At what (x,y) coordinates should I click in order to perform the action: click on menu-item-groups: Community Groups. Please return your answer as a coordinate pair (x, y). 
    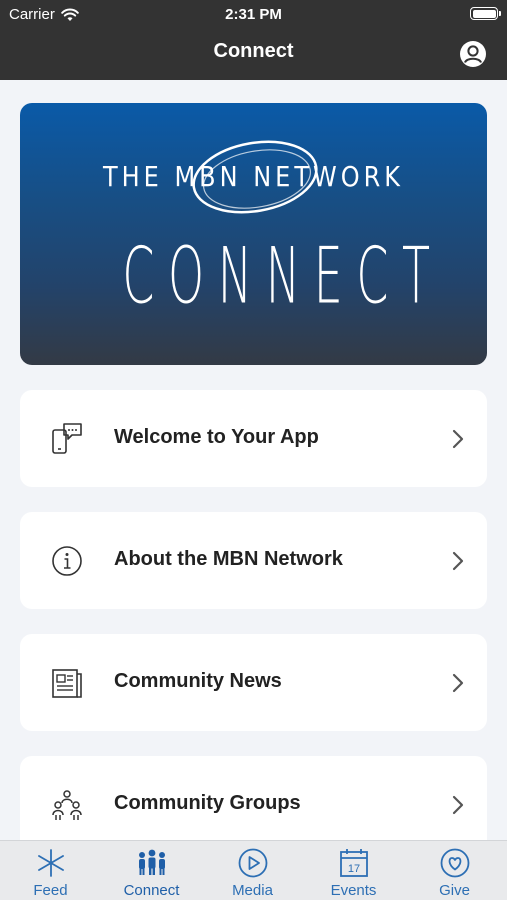
    Looking at the image, I should click on (253, 798).